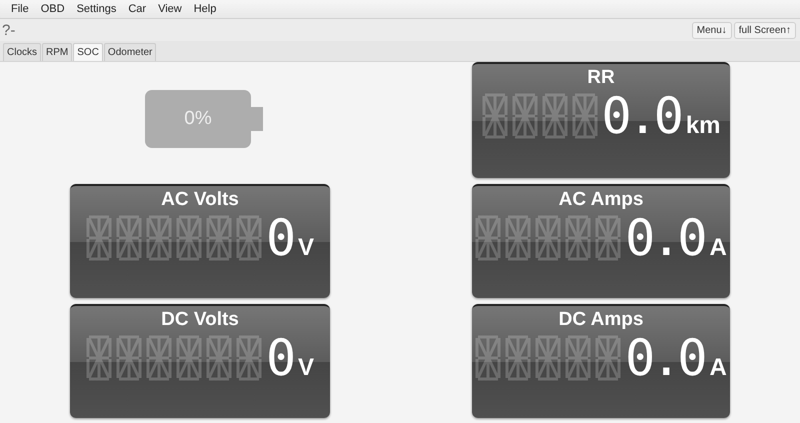  I want to click on gauge-title: AC Amps, so click(601, 200).